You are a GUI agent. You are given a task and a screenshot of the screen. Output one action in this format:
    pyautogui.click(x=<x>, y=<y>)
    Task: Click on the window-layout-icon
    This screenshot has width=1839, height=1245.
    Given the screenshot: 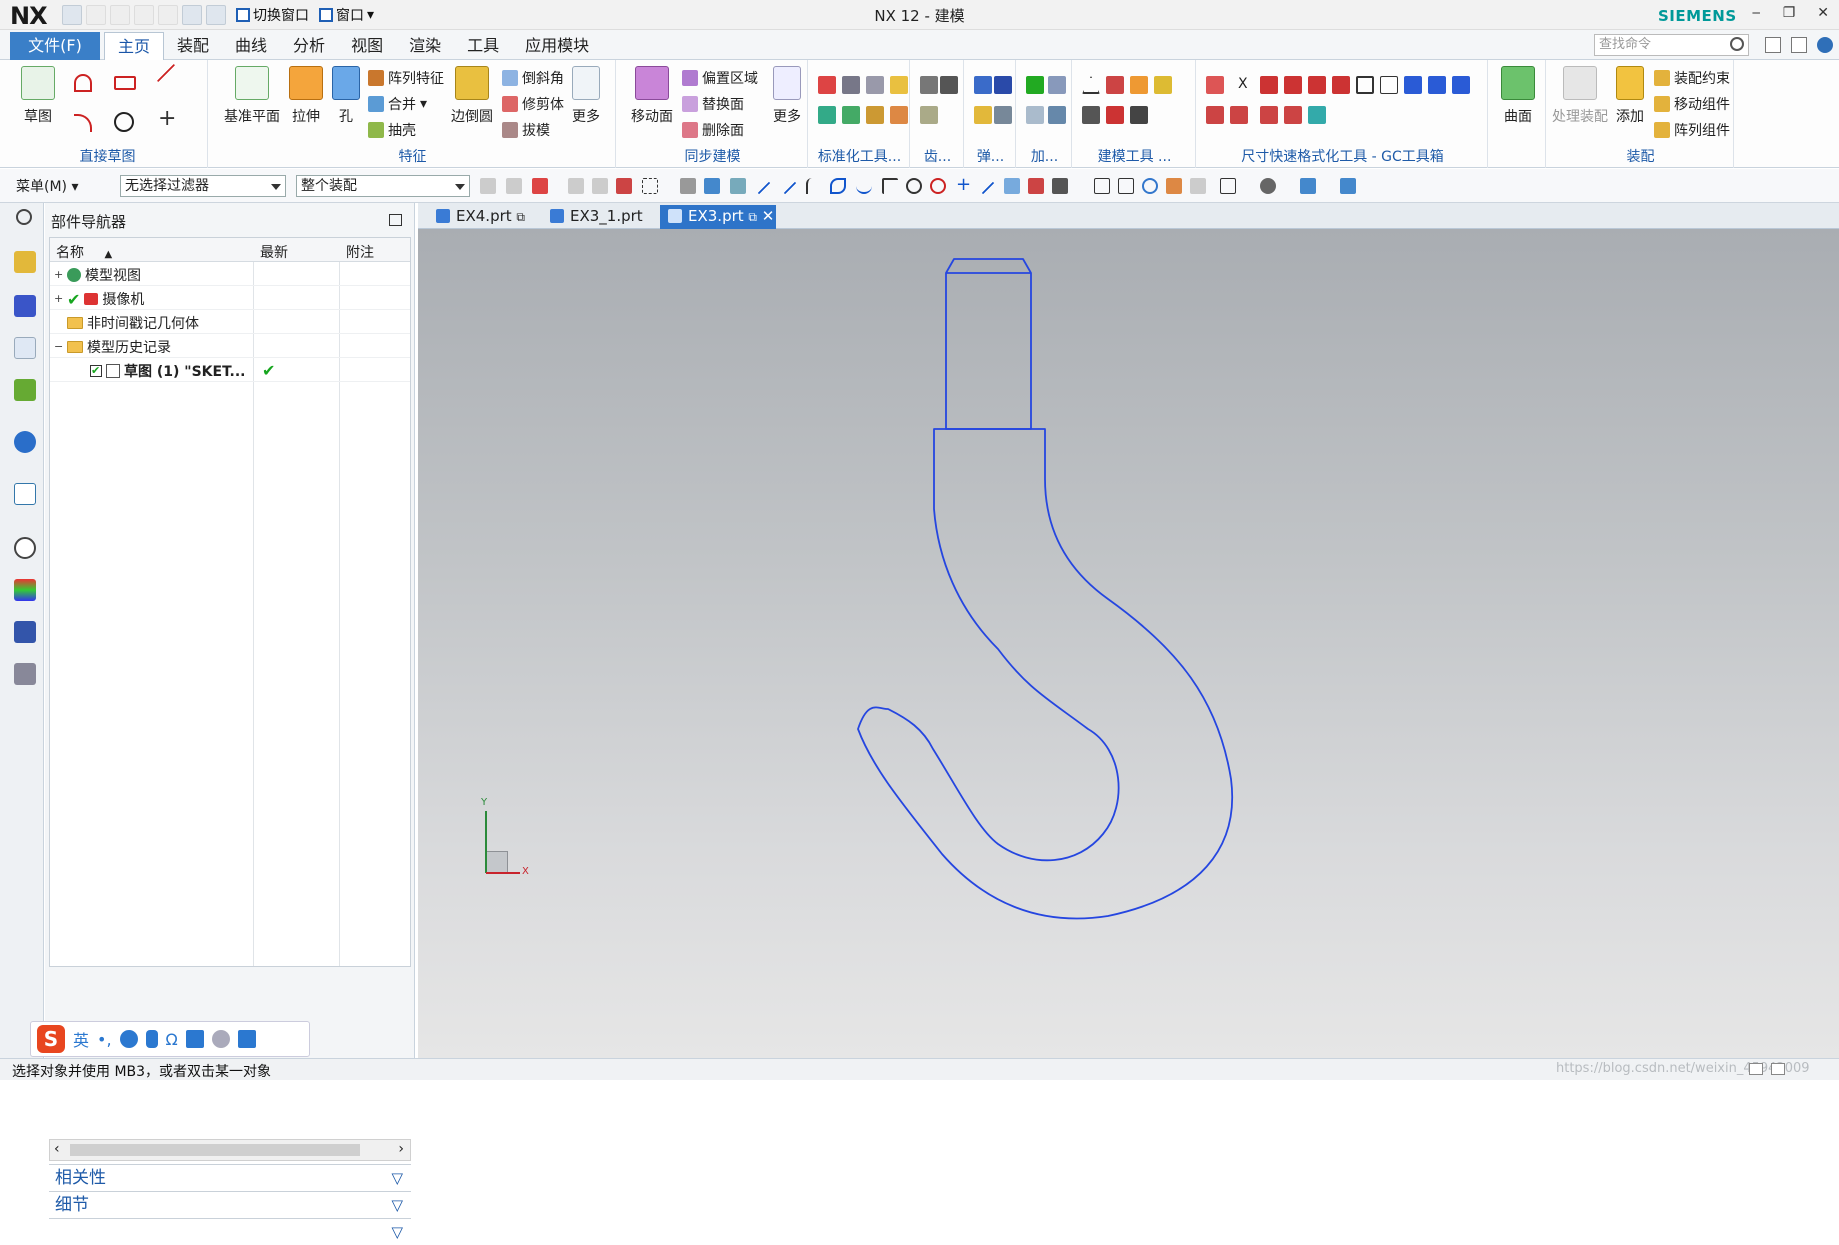 What is the action you would take?
    pyautogui.click(x=1773, y=45)
    